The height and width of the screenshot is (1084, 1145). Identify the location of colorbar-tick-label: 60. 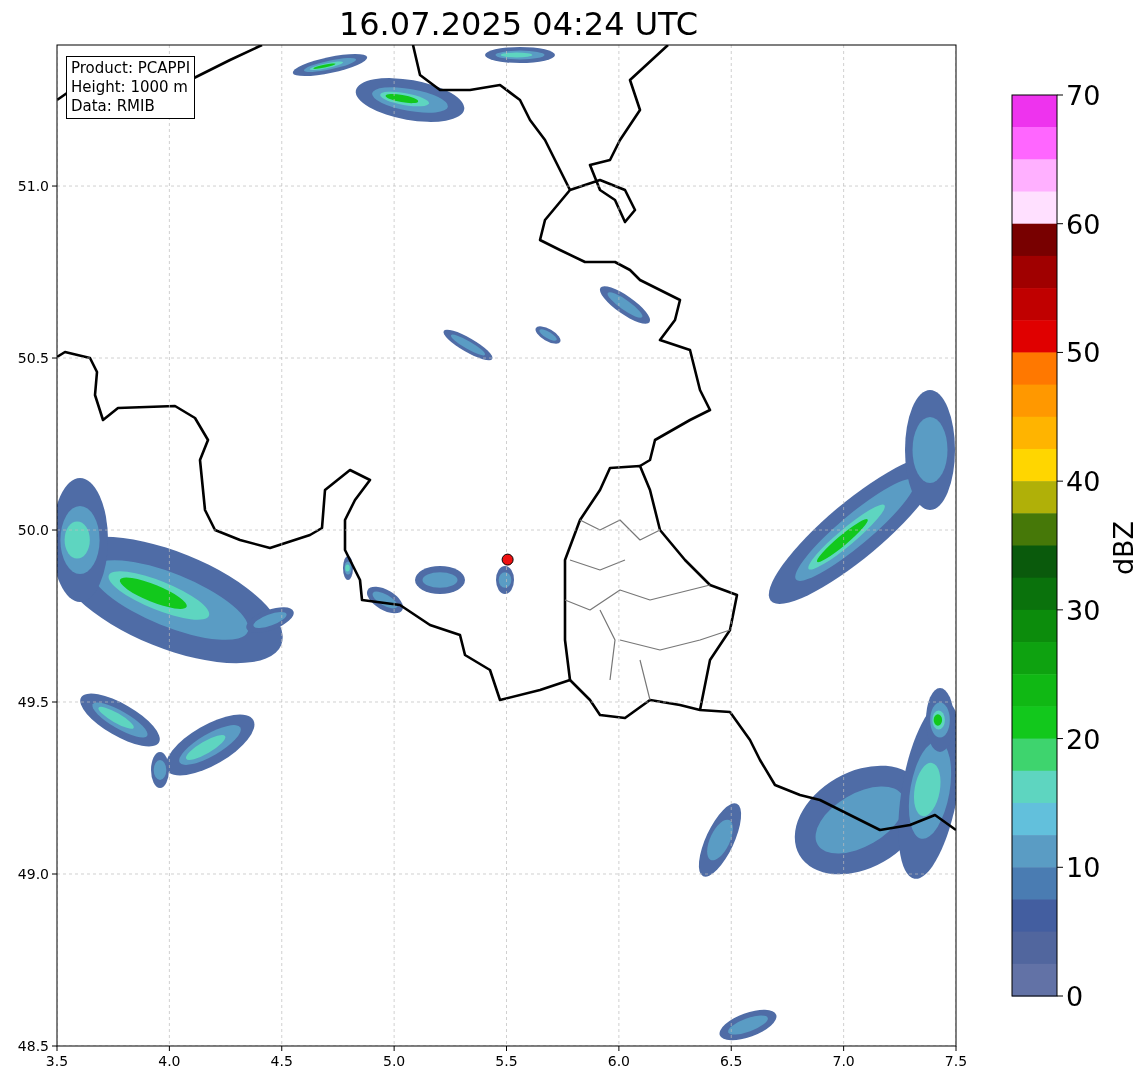
(1083, 224).